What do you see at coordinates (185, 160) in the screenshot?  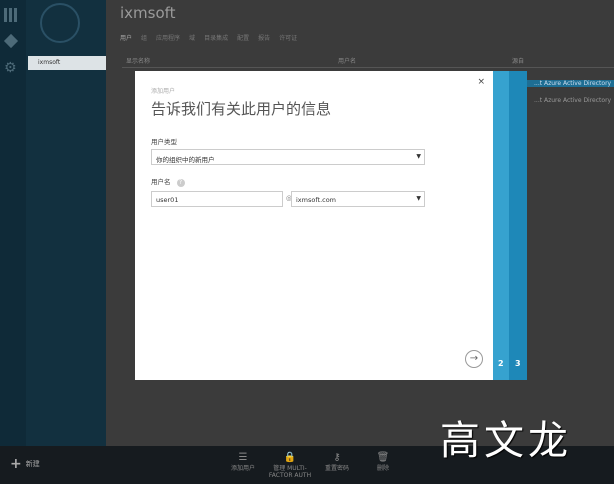 I see `user-type-value: 你的组织中的新用户` at bounding box center [185, 160].